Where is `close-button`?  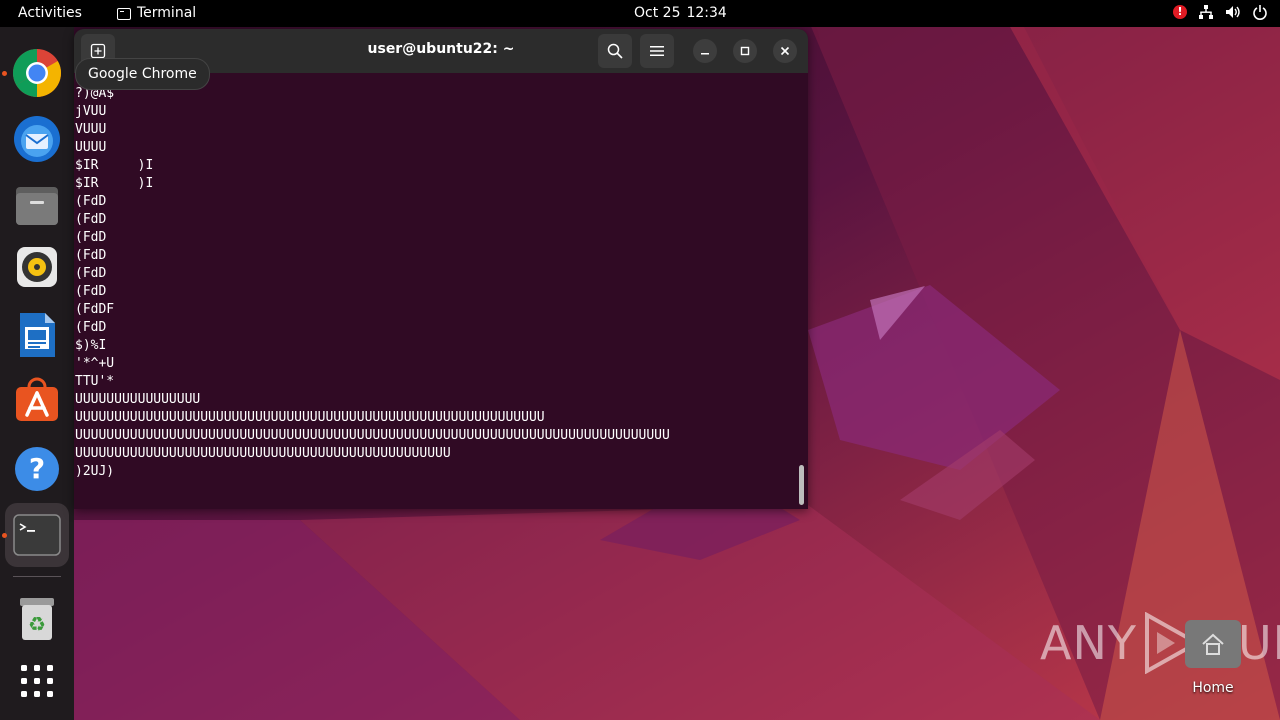
close-button is located at coordinates (785, 51).